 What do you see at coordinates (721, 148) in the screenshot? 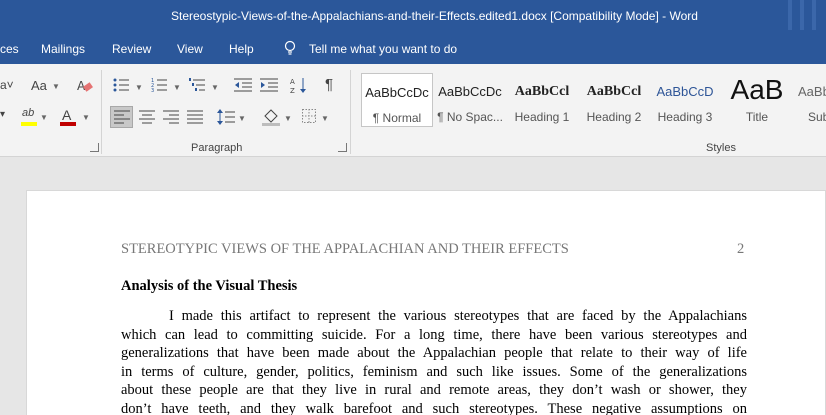
I see `styles-group-label: Styles` at bounding box center [721, 148].